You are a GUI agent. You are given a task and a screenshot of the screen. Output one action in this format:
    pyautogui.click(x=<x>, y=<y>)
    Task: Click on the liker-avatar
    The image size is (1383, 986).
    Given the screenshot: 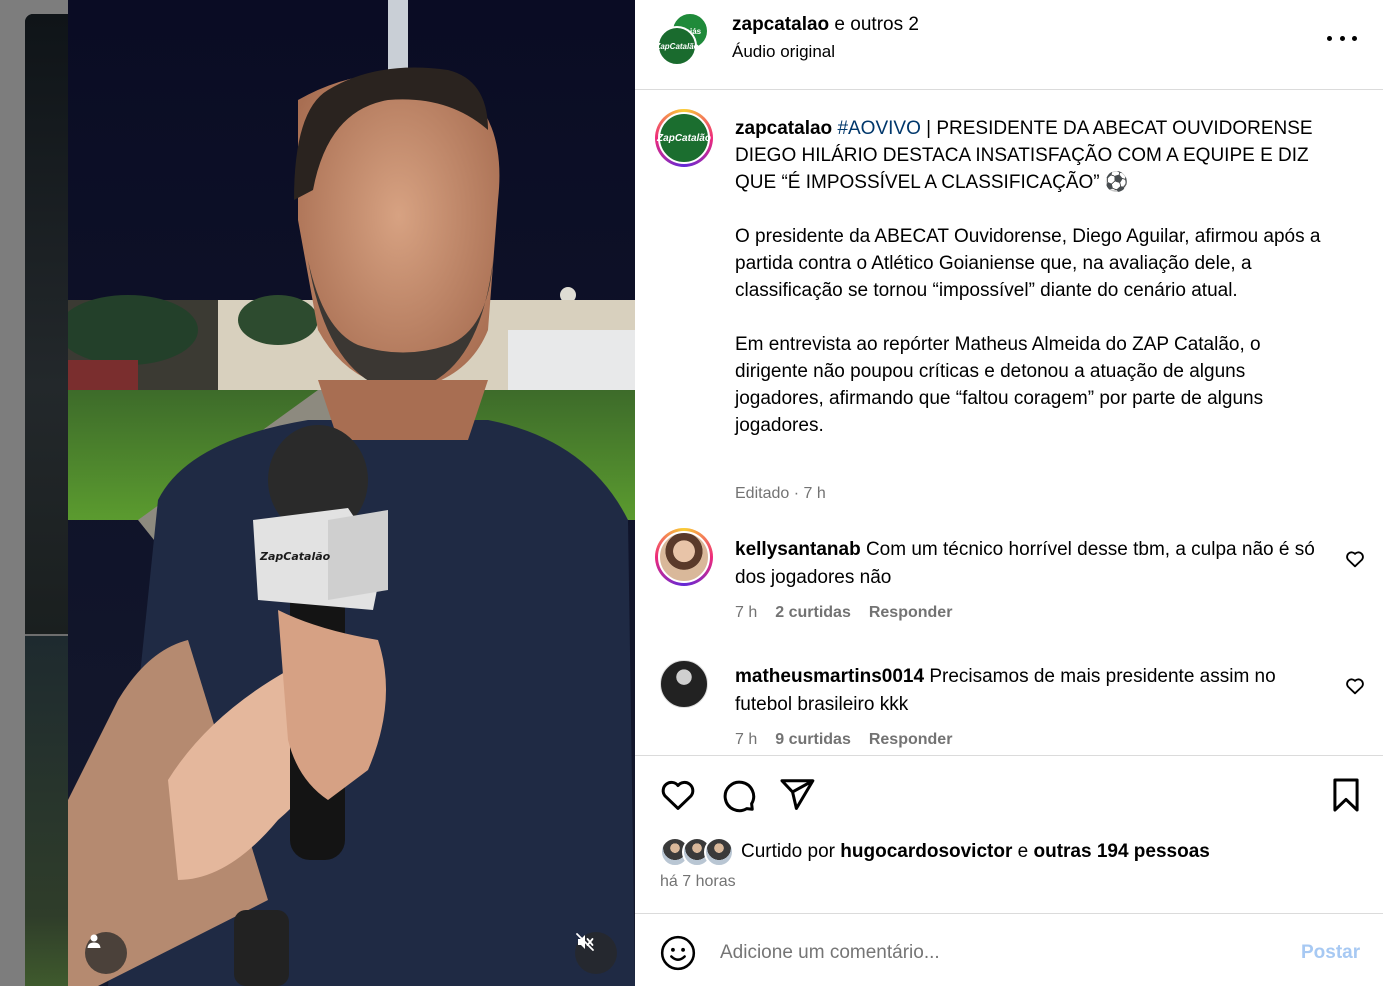 What is the action you would take?
    pyautogui.click(x=719, y=852)
    